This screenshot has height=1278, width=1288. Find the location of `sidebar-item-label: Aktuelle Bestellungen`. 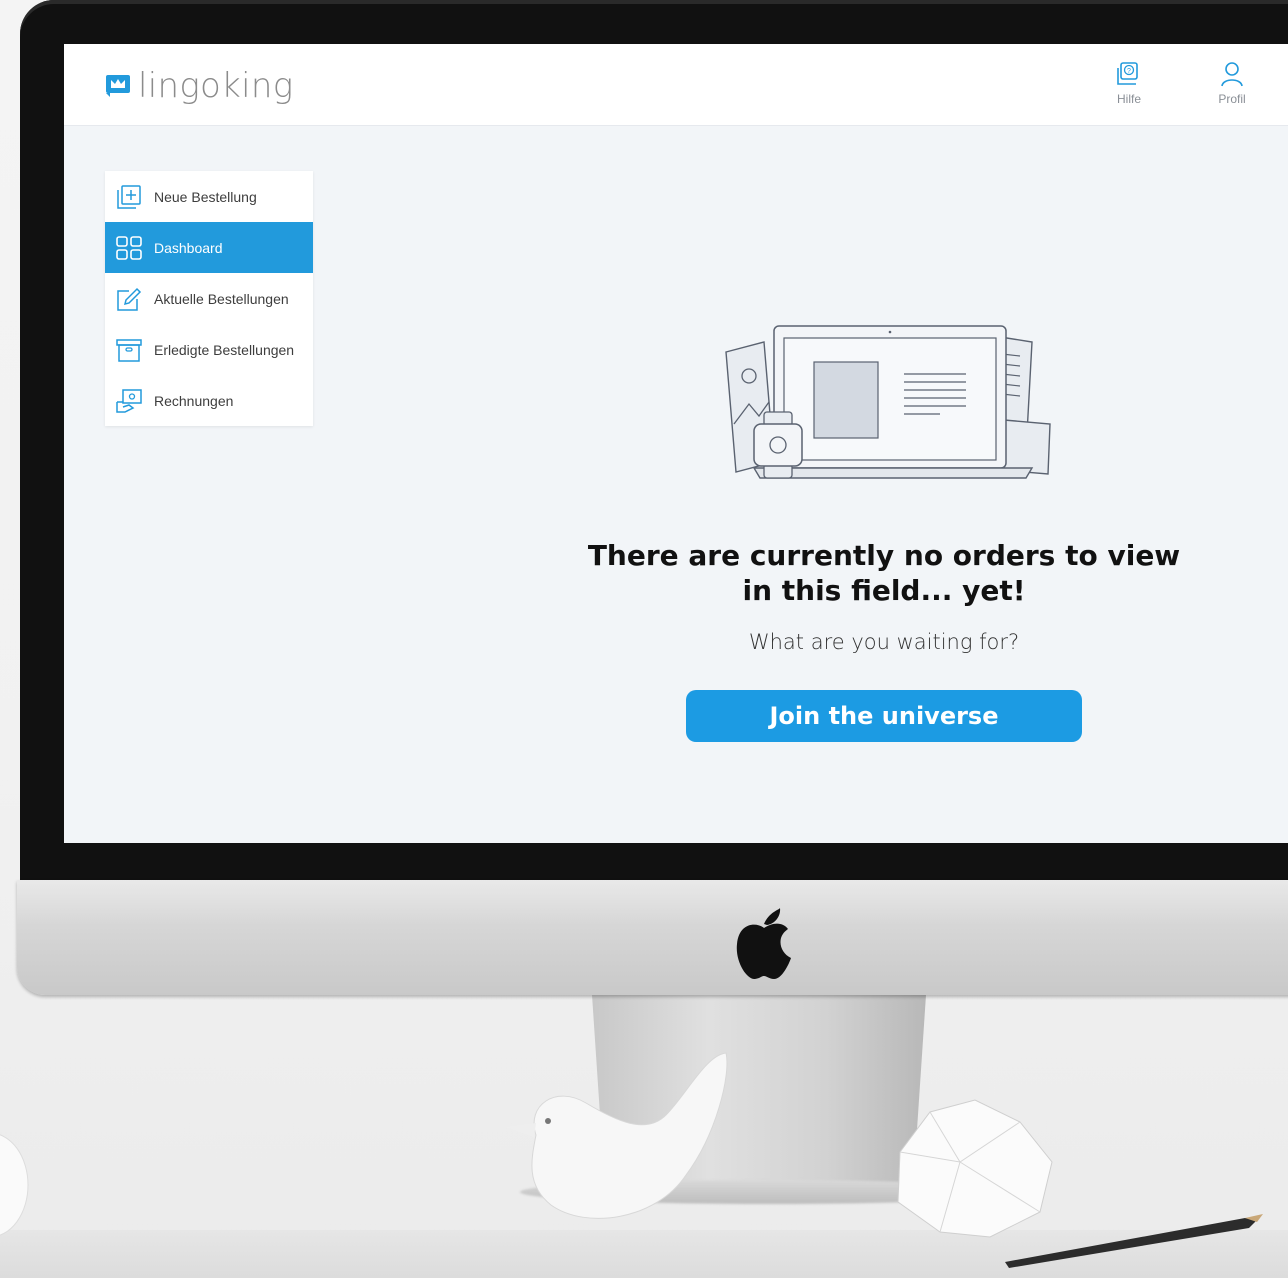

sidebar-item-label: Aktuelle Bestellungen is located at coordinates (221, 298).